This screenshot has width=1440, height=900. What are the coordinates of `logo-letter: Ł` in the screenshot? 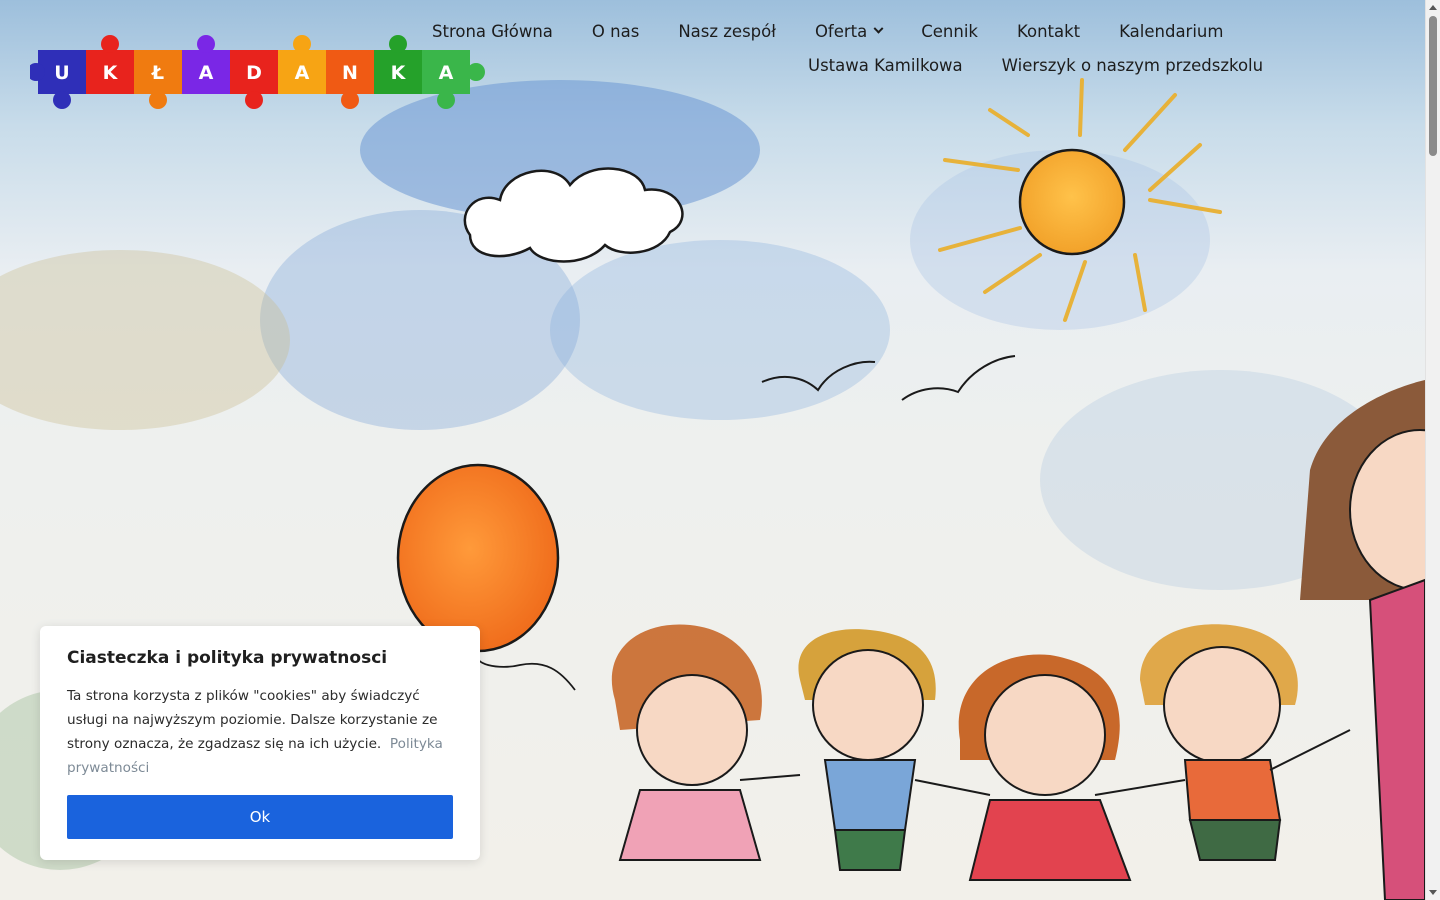 It's located at (157, 73).